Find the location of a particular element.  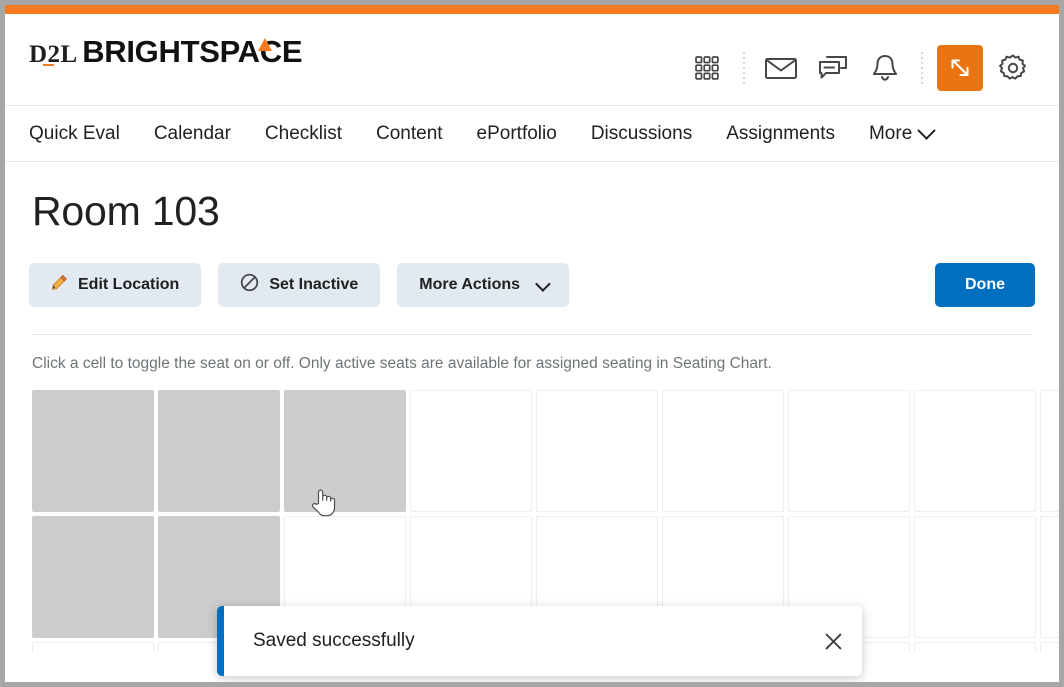

seat-cell-r3-c1 is located at coordinates (93, 647).